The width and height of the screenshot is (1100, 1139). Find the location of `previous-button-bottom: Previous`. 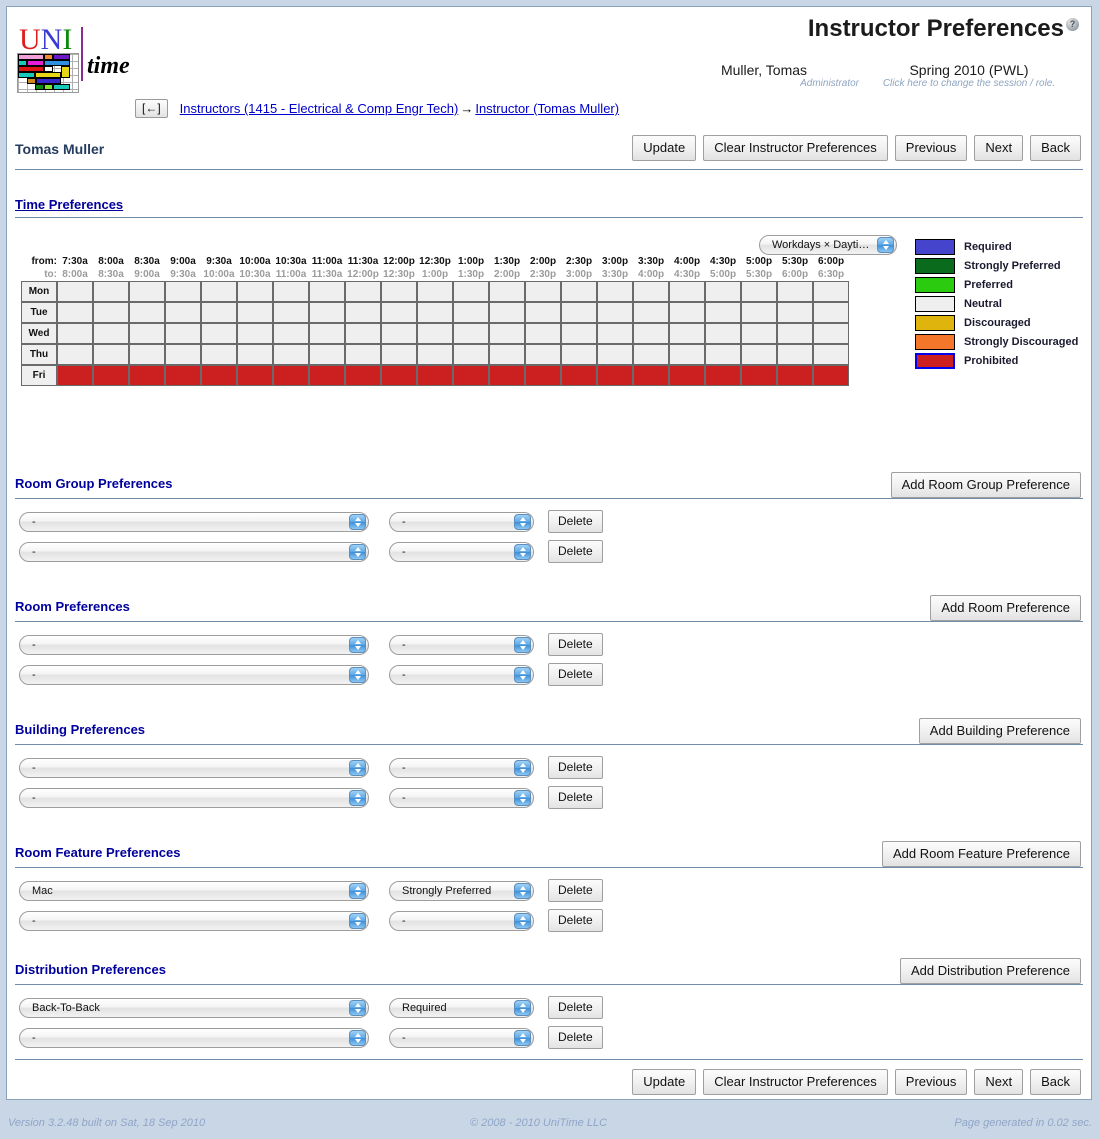

previous-button-bottom: Previous is located at coordinates (931, 1082).